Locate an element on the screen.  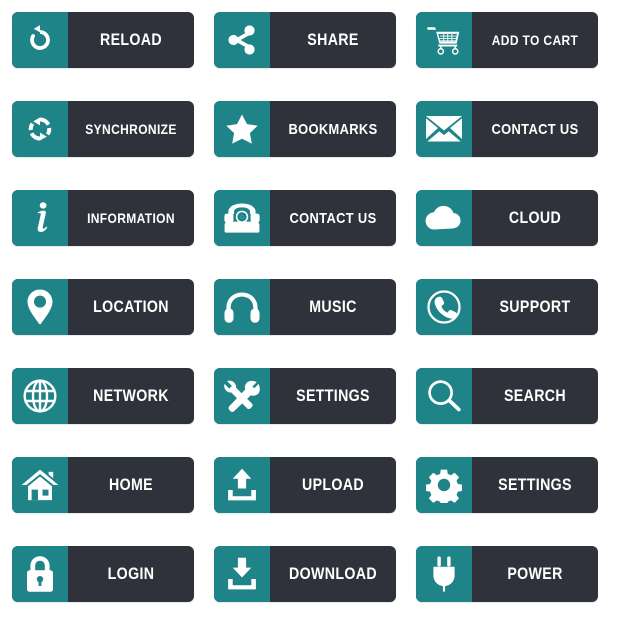
envelope-icon is located at coordinates (444, 129).